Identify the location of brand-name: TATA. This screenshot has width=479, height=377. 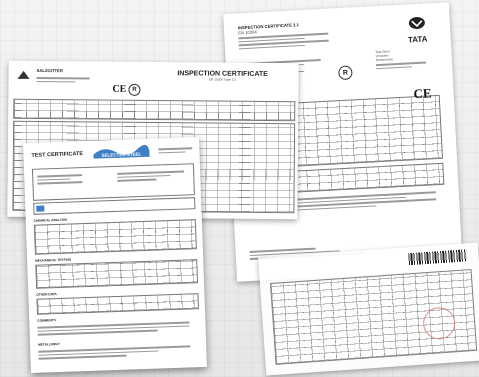
(417, 39).